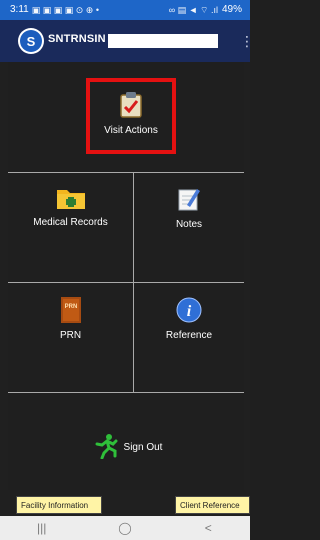  Describe the element at coordinates (70, 199) in the screenshot. I see `folder-plus-icon` at that location.